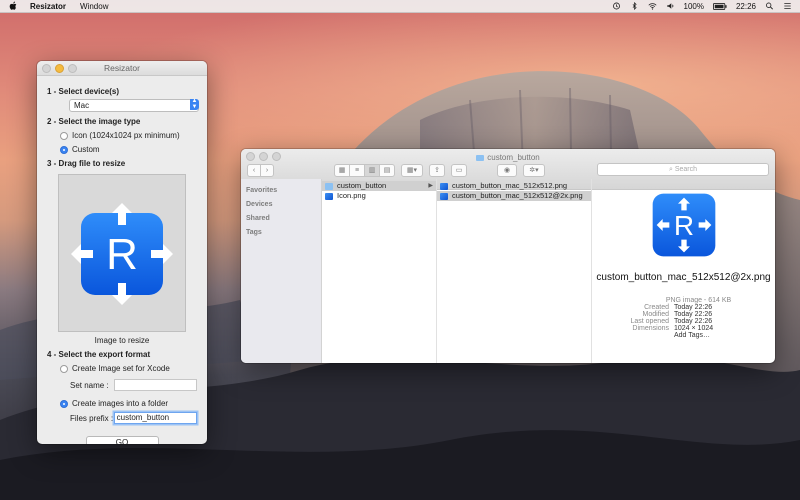  I want to click on list-item: custom_button_mac_512x512.png, so click(514, 186).